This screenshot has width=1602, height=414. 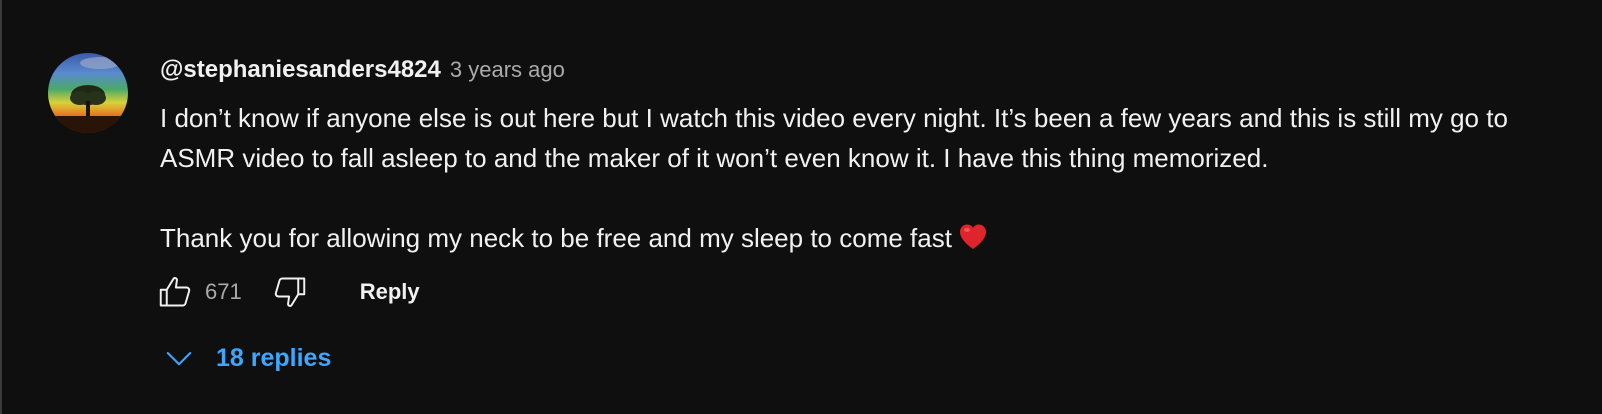 I want to click on red-heart-icon, so click(x=973, y=242).